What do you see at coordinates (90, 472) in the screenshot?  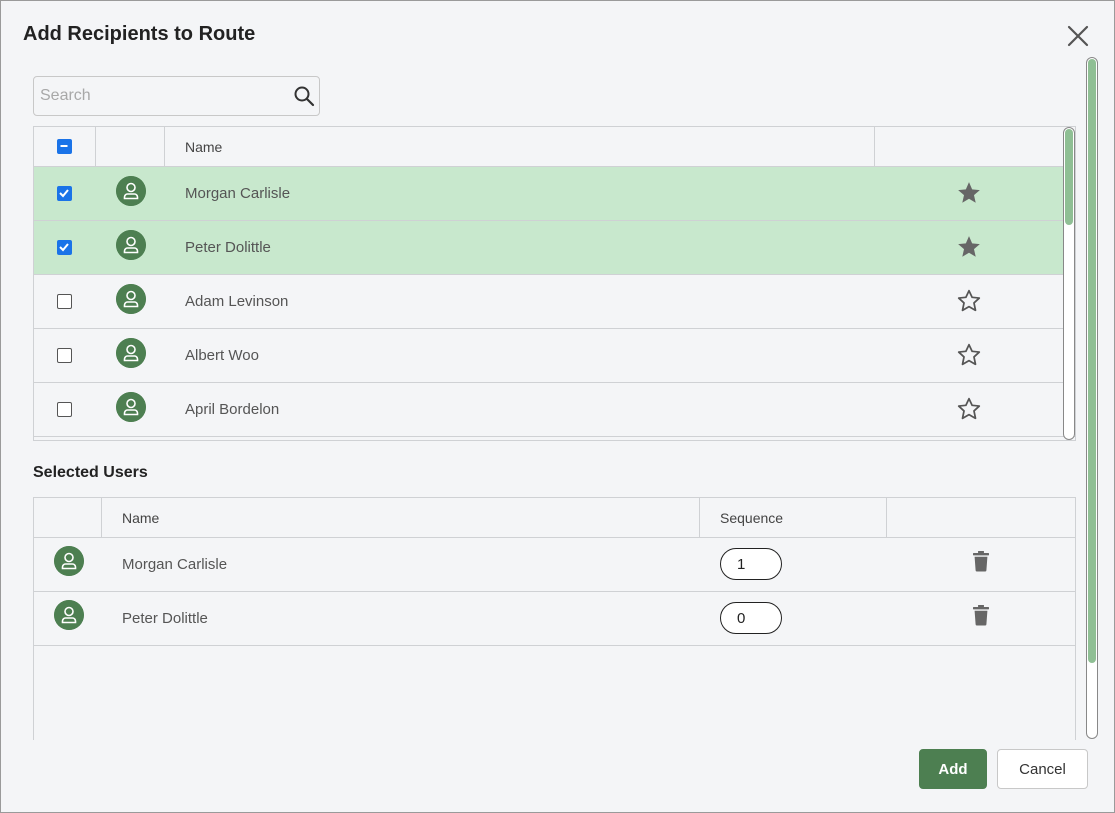 I see `selected-users-title: Selected Users` at bounding box center [90, 472].